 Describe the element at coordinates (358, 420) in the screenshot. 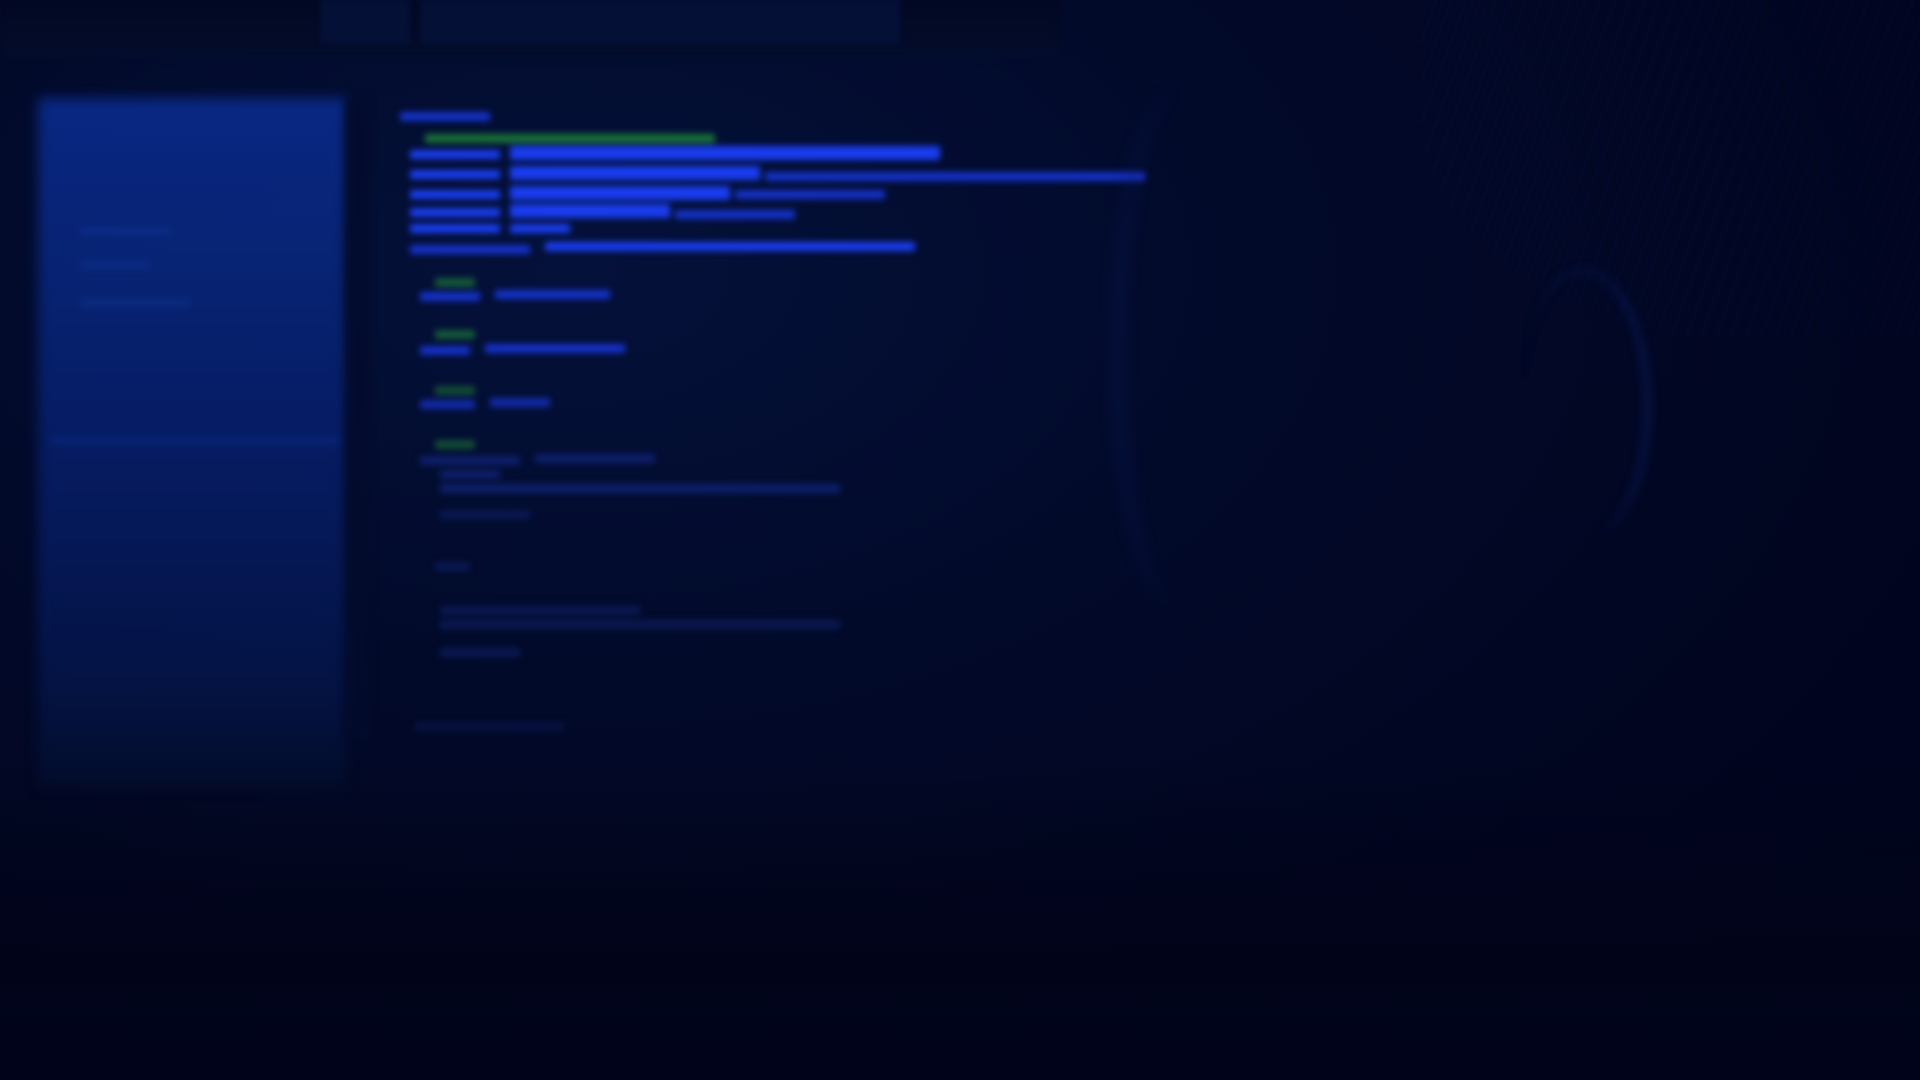

I see `code-gutter` at that location.